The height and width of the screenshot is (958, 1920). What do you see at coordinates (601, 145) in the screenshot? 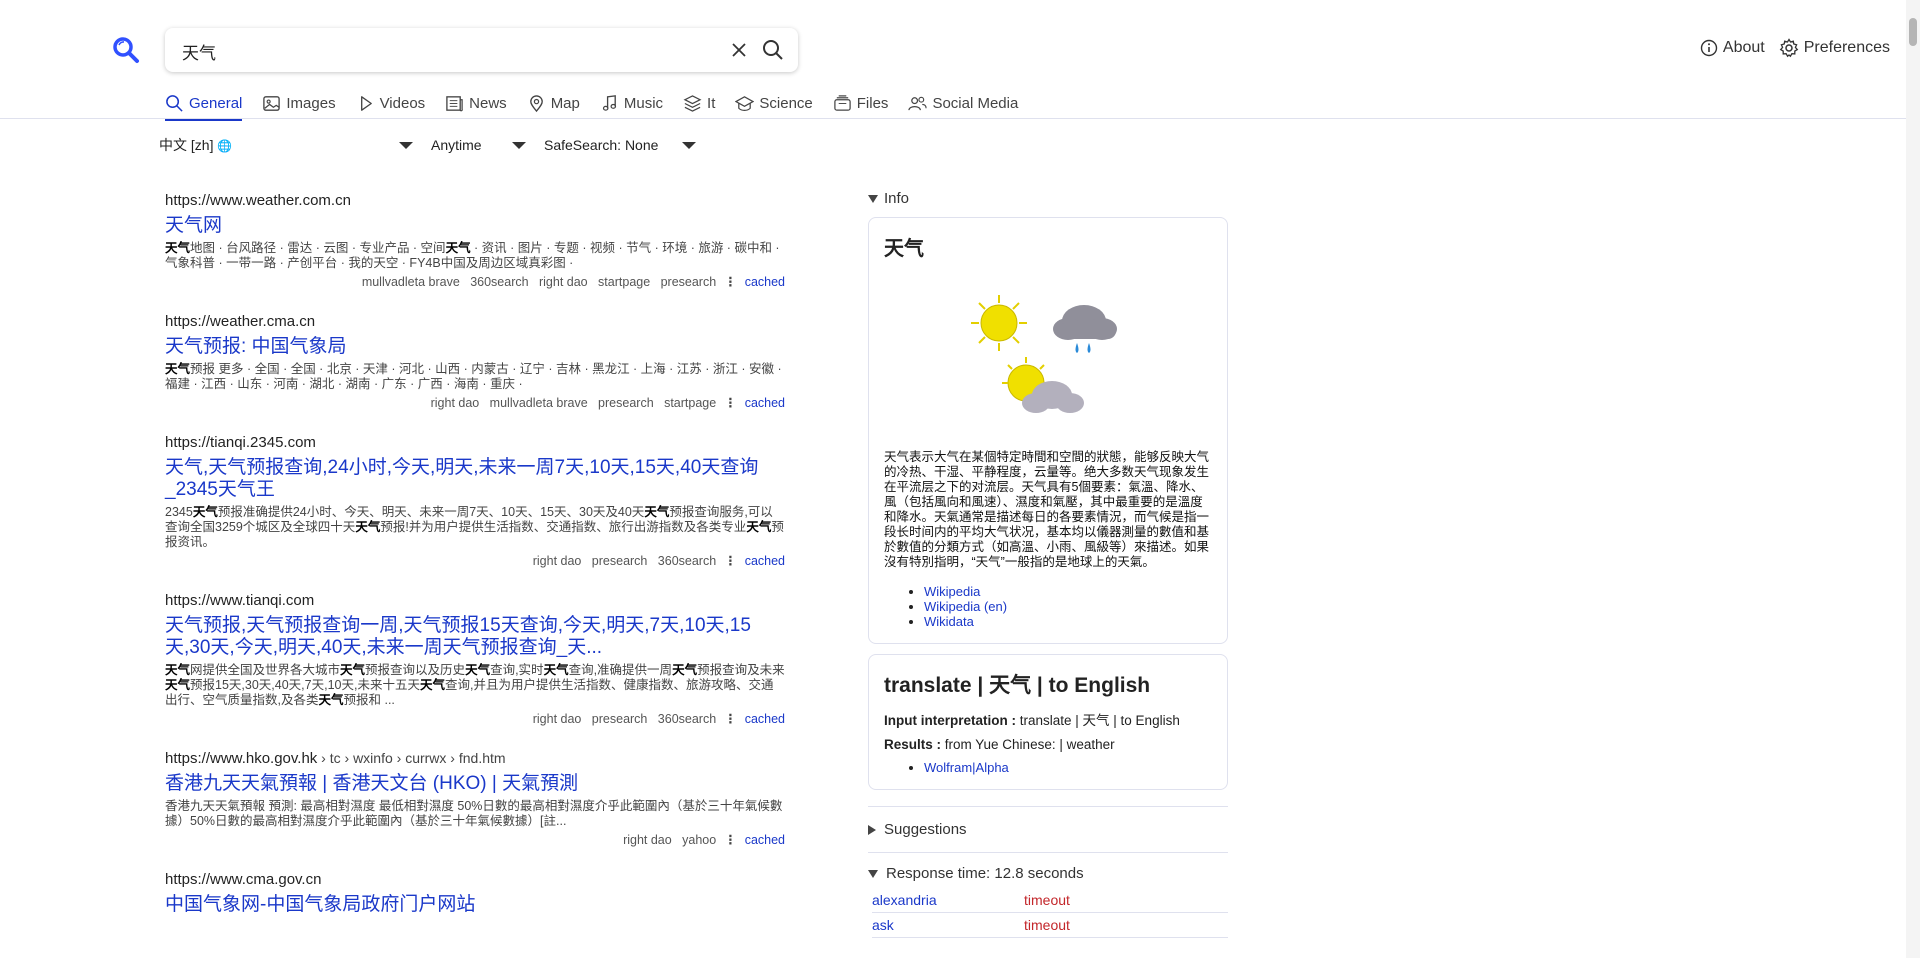
I see `safesearch-value: SafeSearch: None` at bounding box center [601, 145].